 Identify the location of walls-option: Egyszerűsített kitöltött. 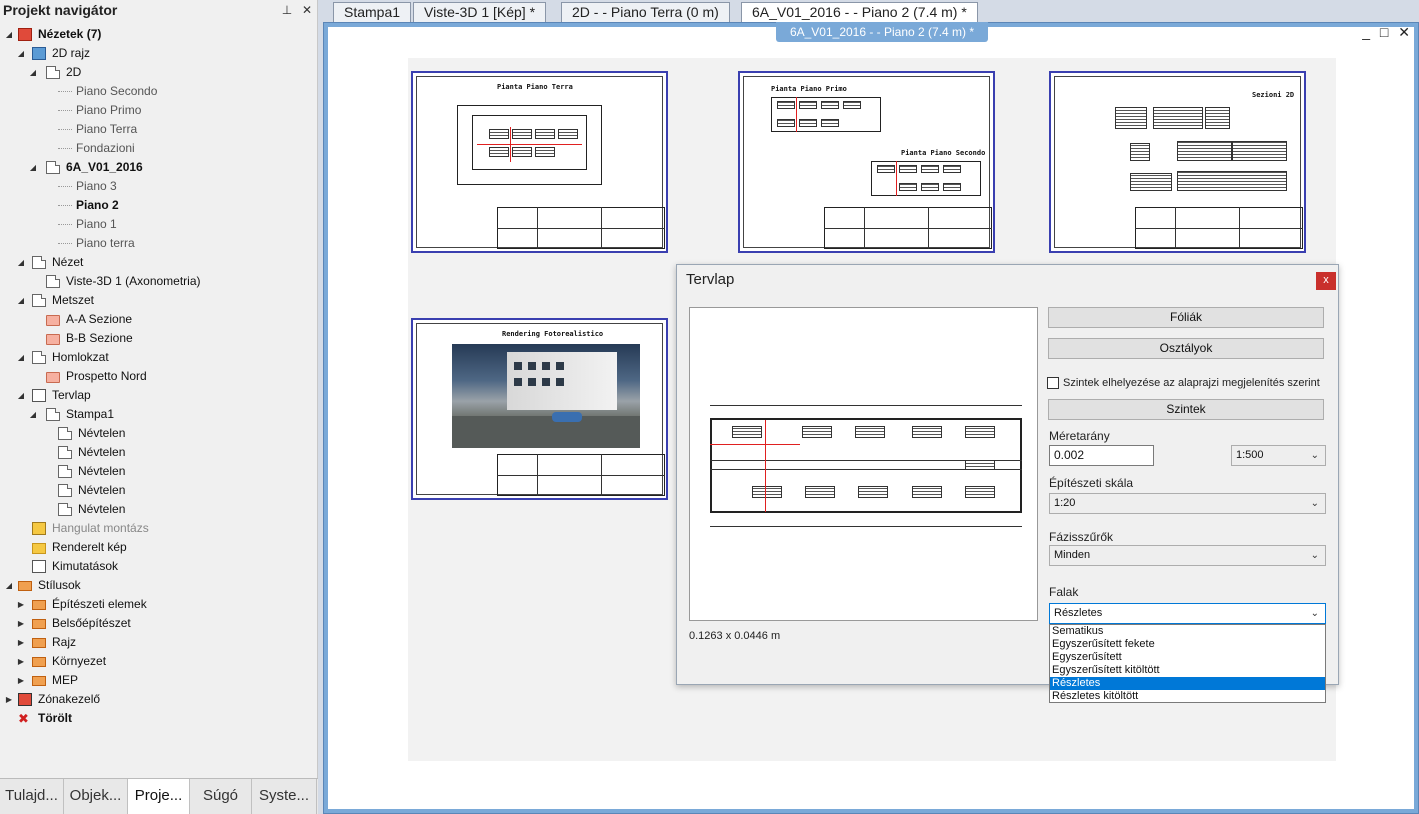
(1187, 670).